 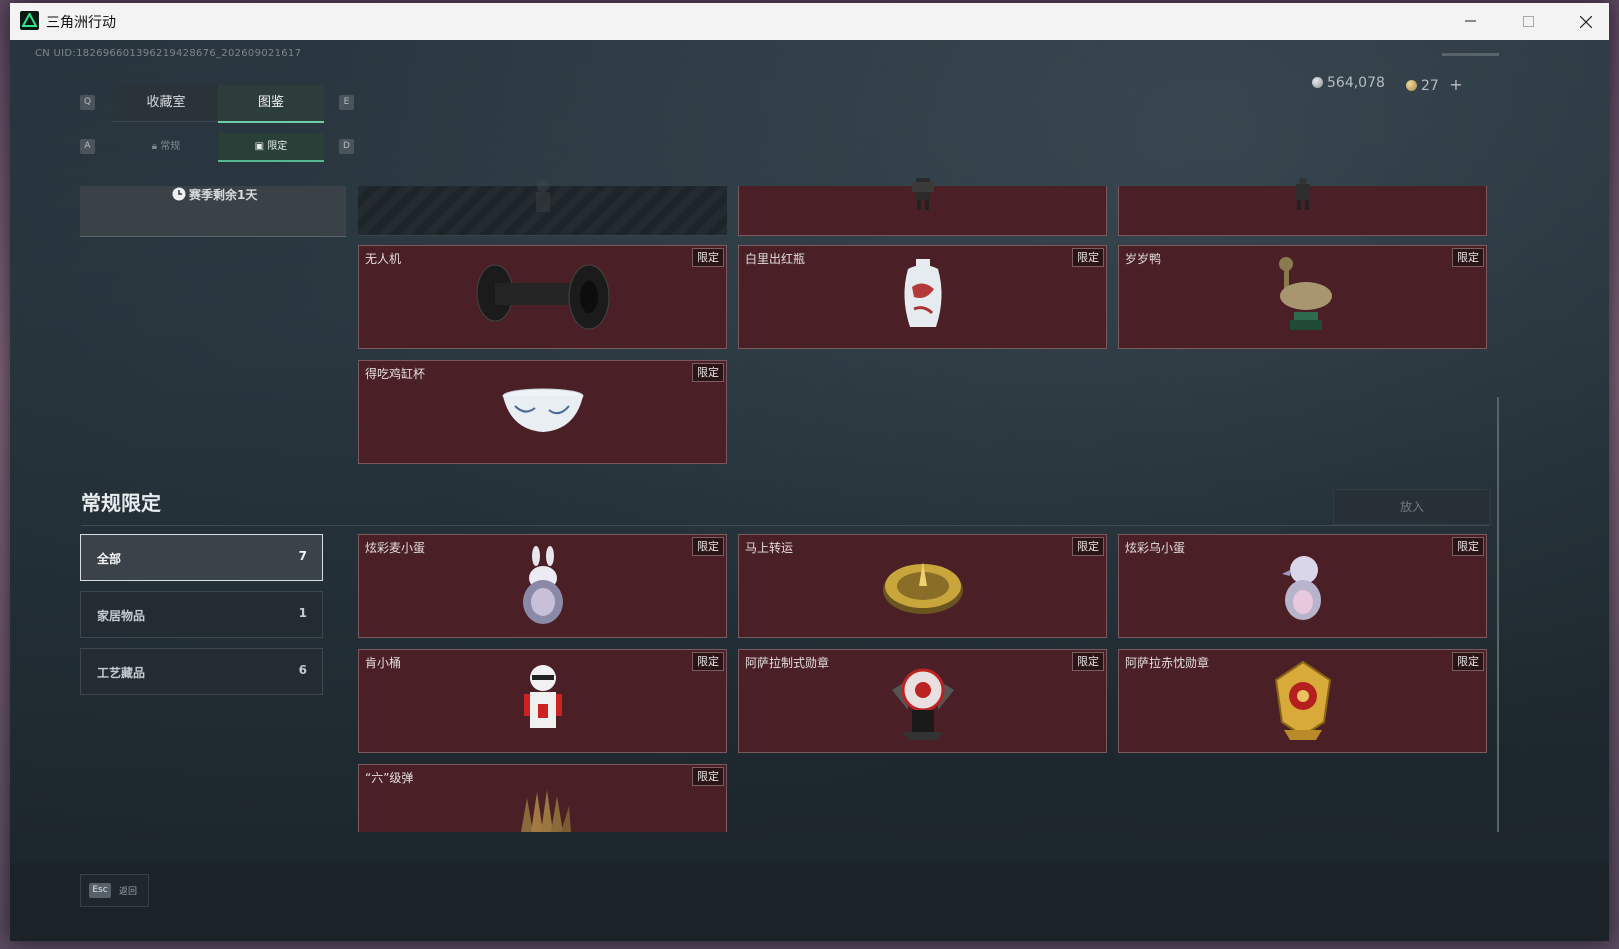 I want to click on drone-icon, so click(x=542, y=297).